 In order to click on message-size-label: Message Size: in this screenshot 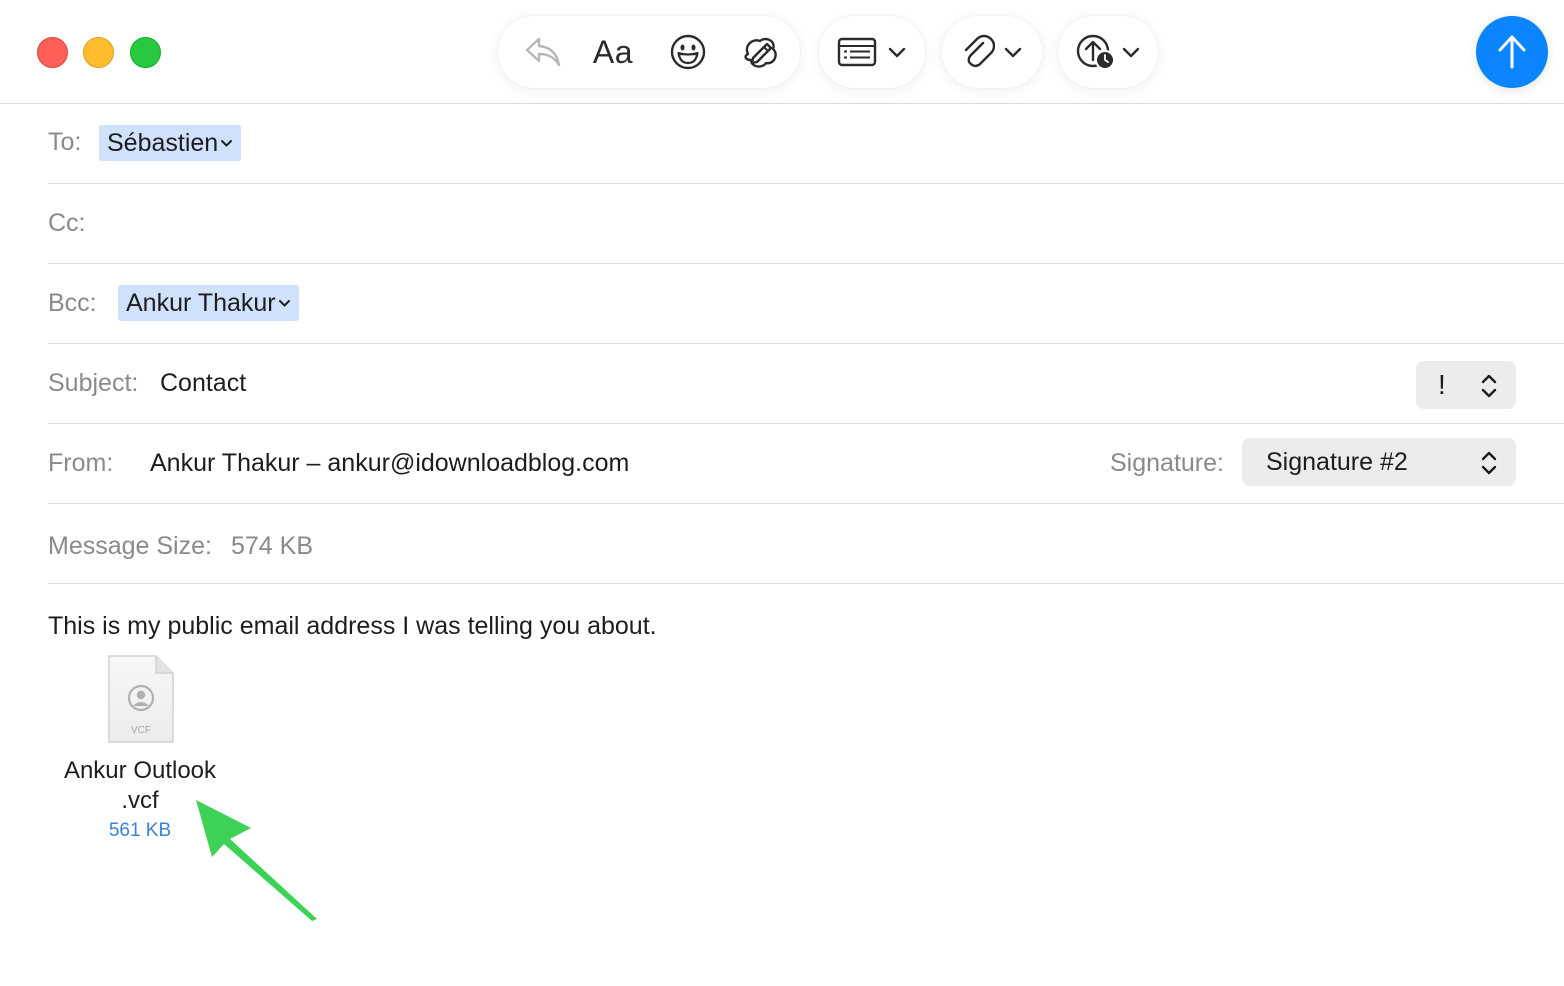, I will do `click(130, 546)`.